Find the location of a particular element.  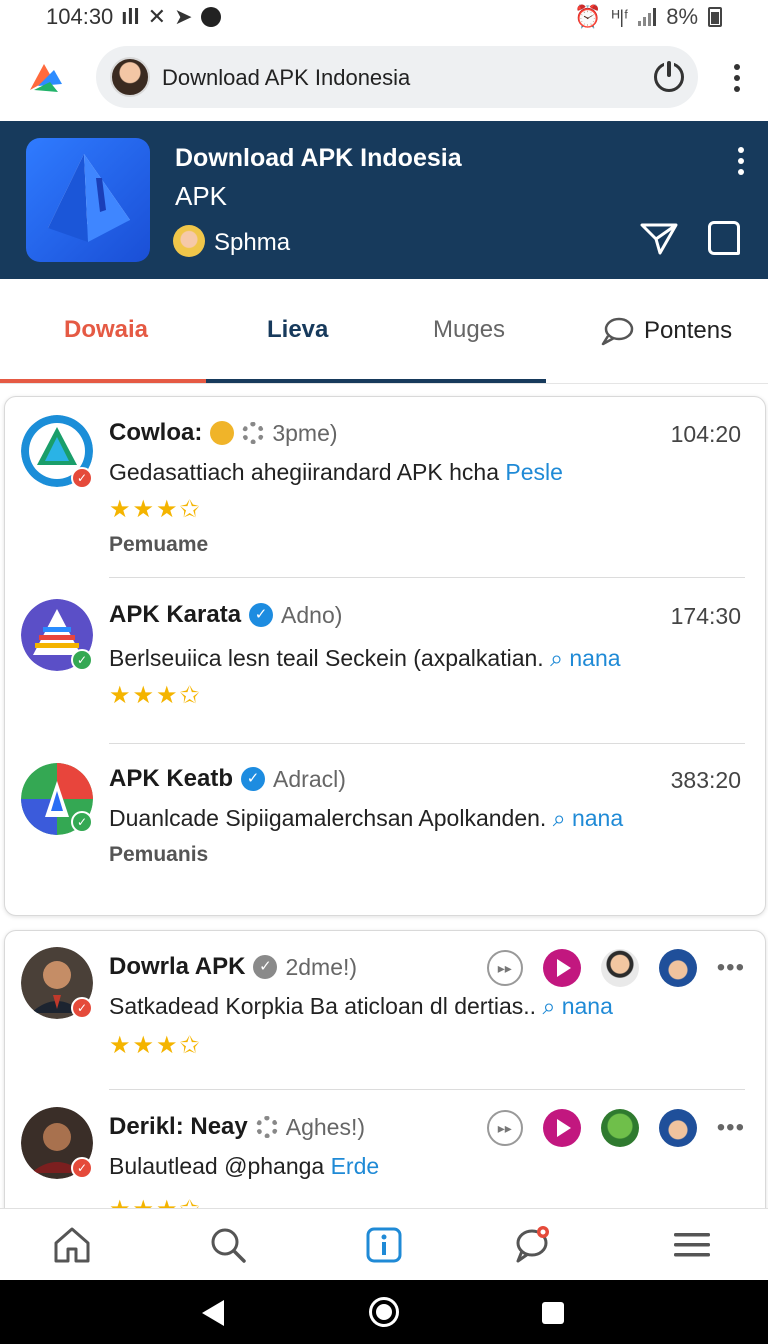

recents-icon is located at coordinates (553, 1313).